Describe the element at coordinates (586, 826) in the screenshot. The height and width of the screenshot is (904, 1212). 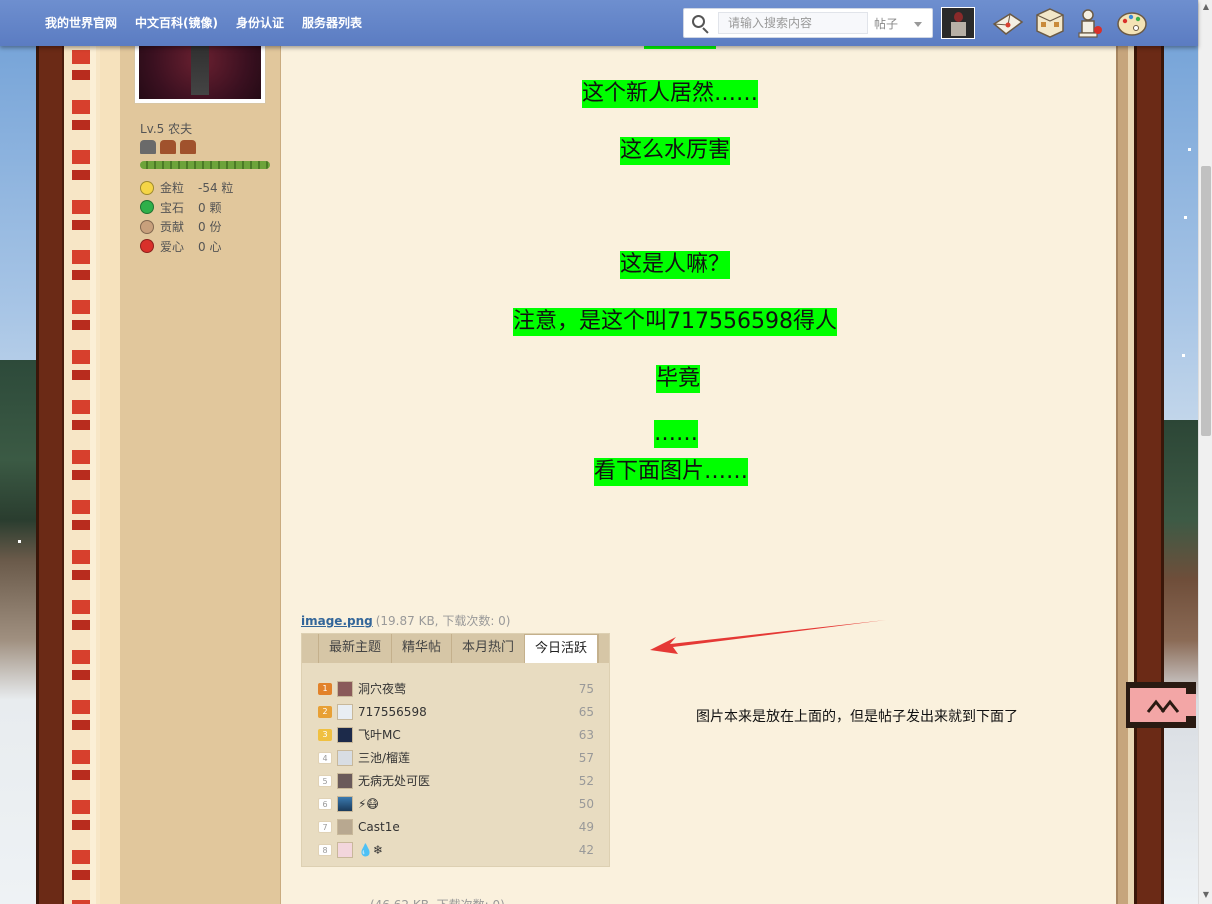
I see `activity-score: 49` at that location.